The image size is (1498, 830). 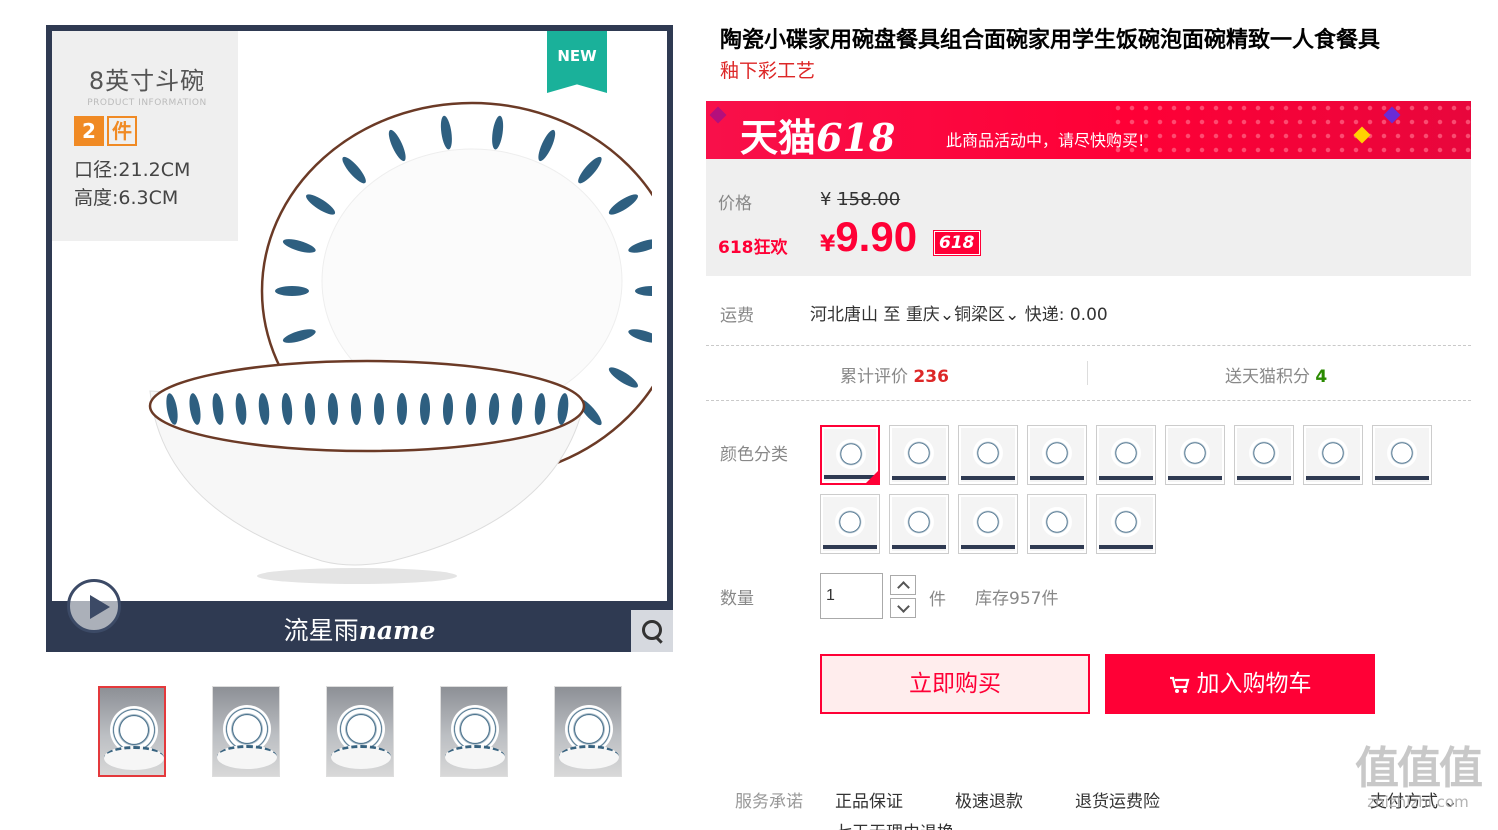 I want to click on sale-price: ¥9.90, so click(x=869, y=236).